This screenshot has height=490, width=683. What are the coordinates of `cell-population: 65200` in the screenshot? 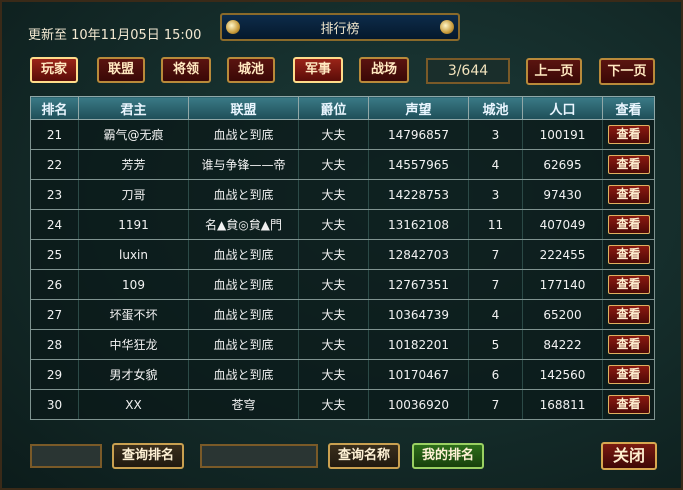 It's located at (562, 314).